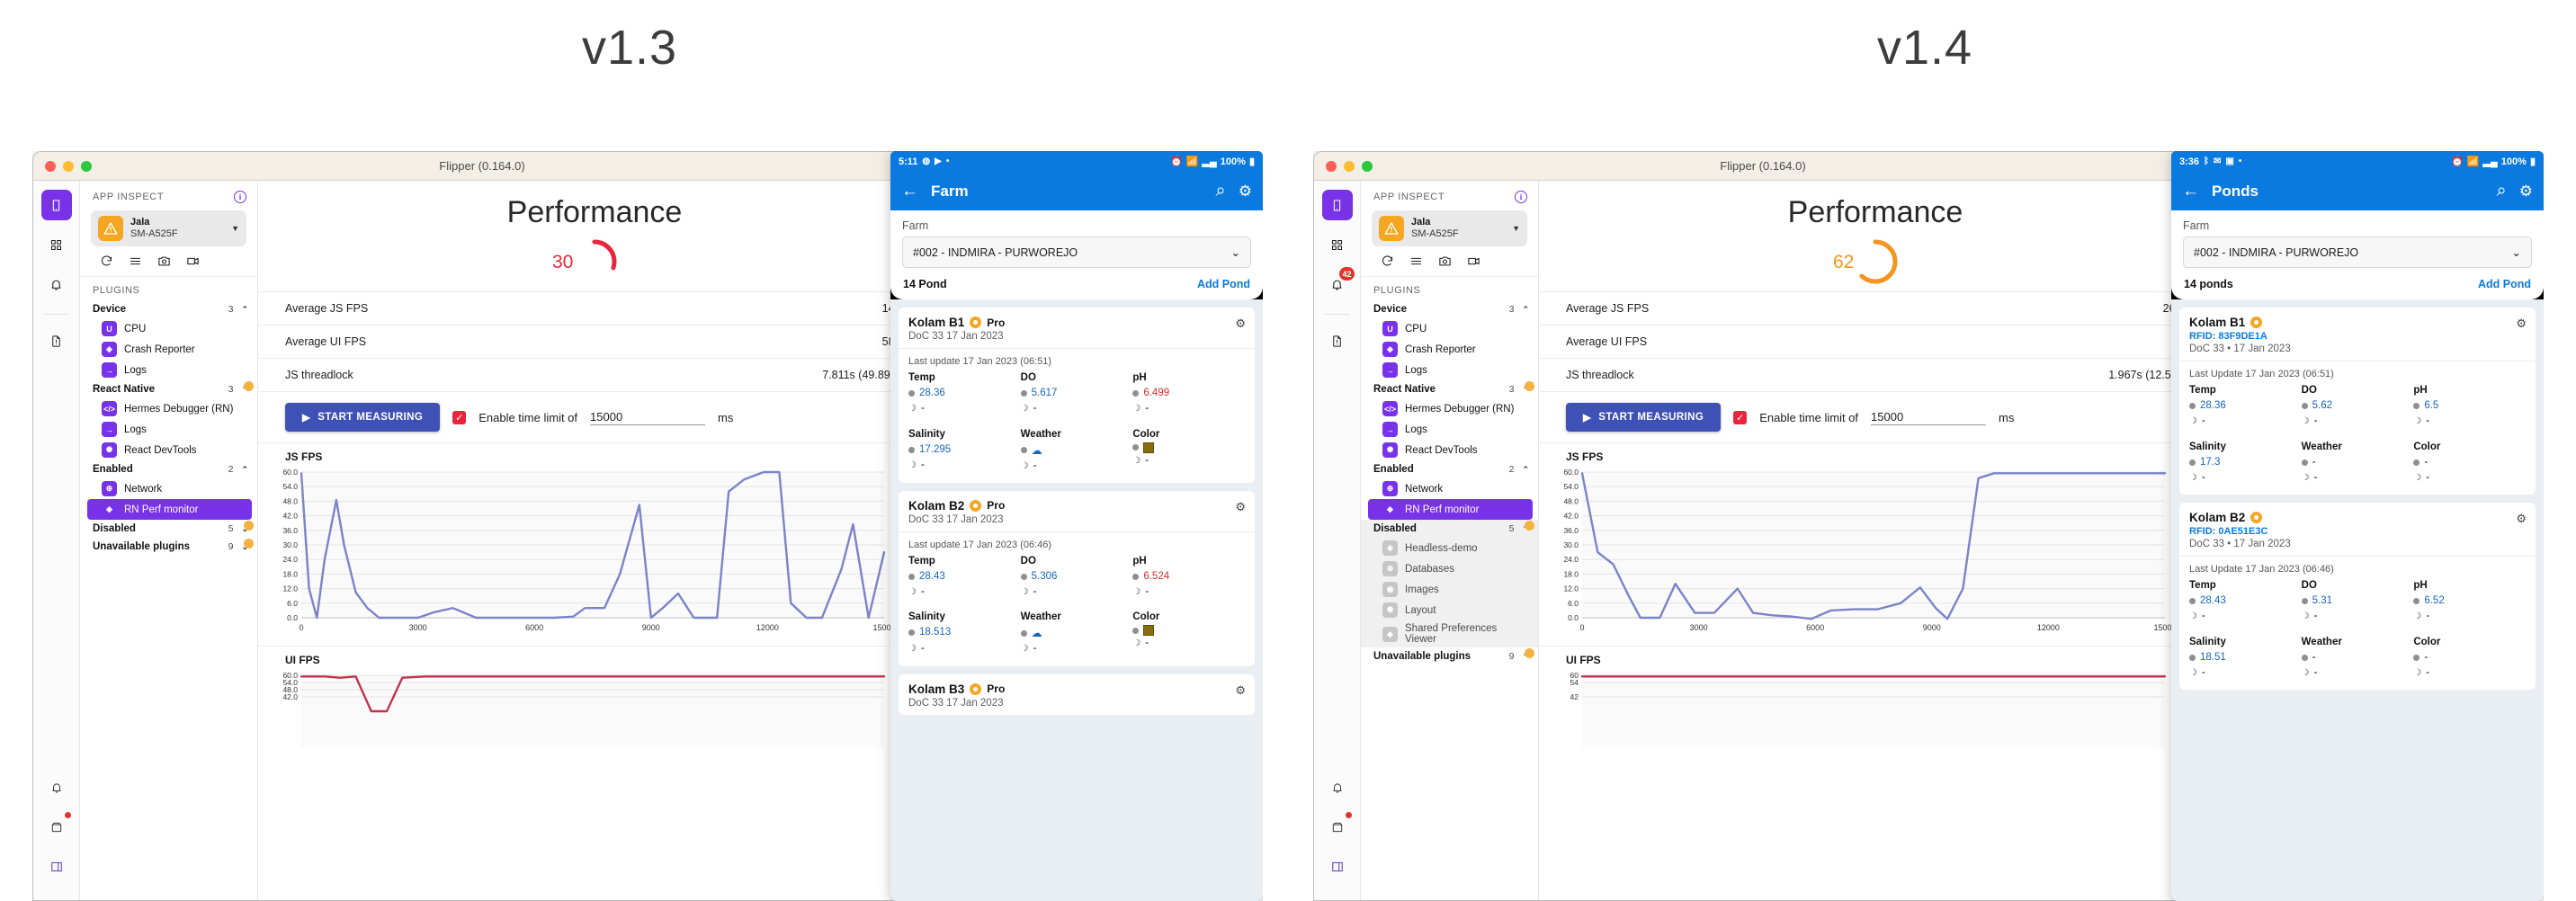 Image resolution: width=2576 pixels, height=901 pixels. Describe the element at coordinates (1449, 633) in the screenshot. I see `plugin-item-shared-preferences-viewer: ◈ Shared Preferences Viewer` at that location.